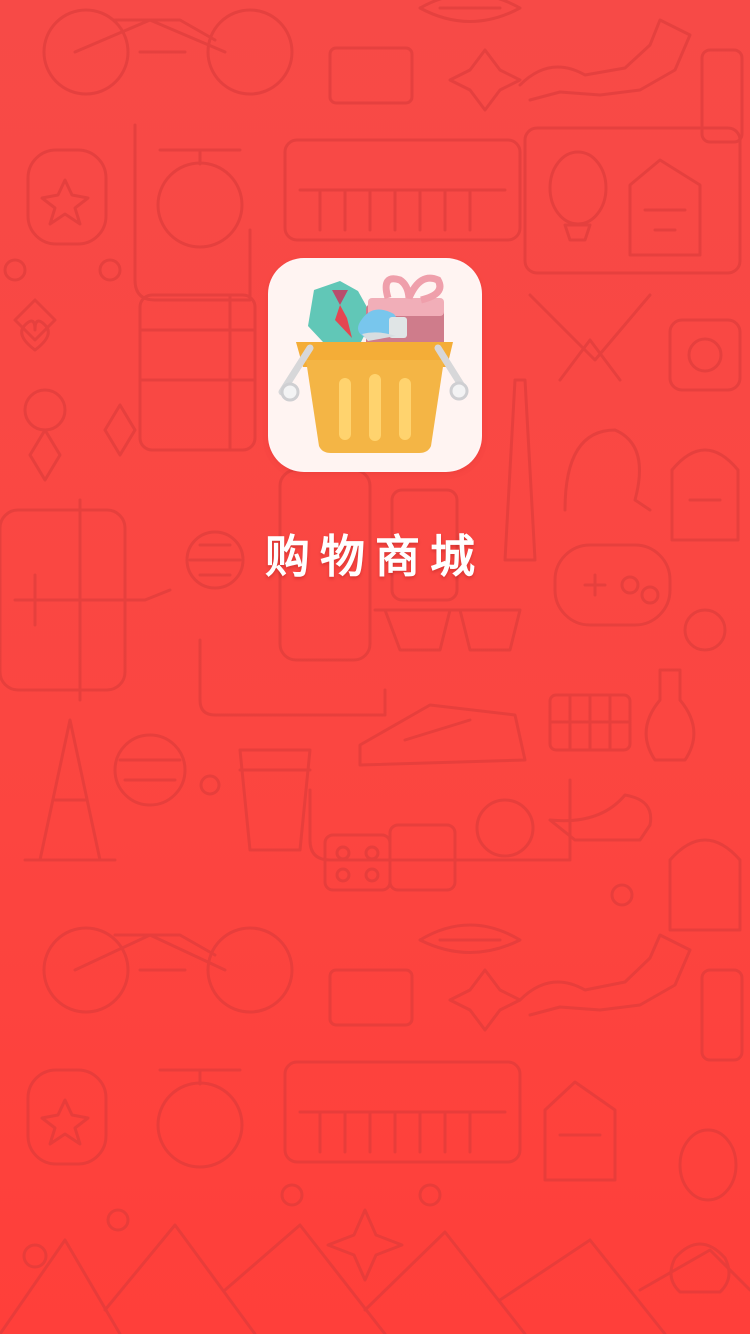  I want to click on robot-head-doodle, so click(665, 207).